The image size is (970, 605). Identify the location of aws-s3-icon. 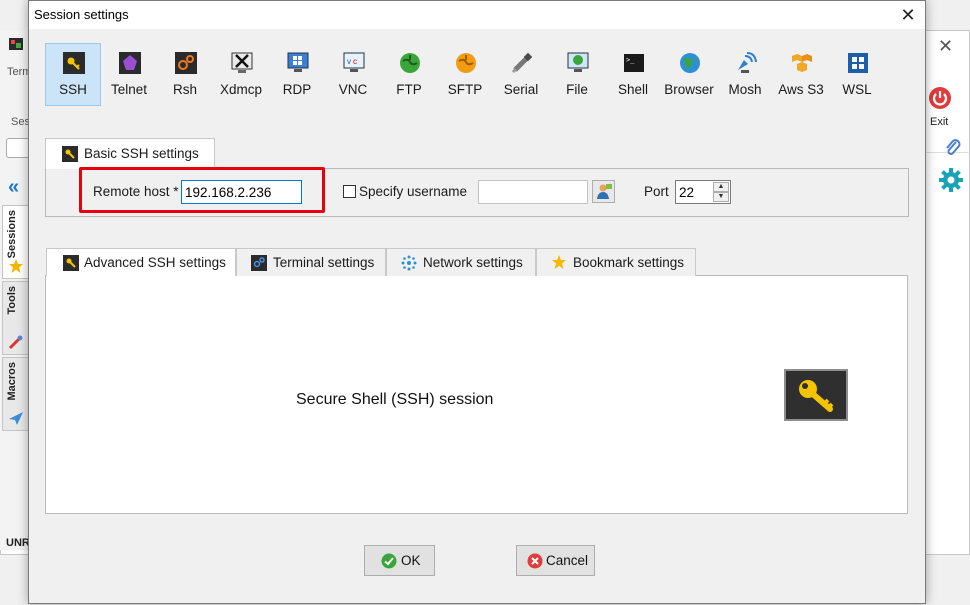
(802, 63).